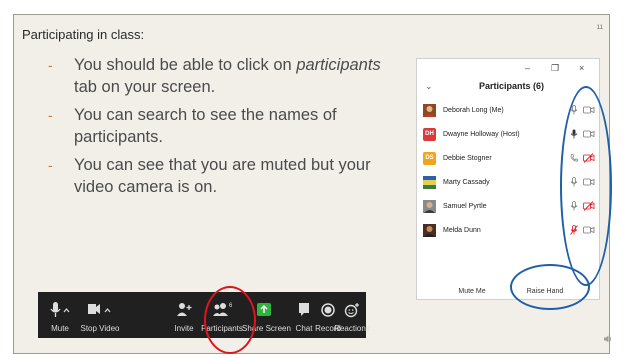 This screenshot has width=627, height=358. Describe the element at coordinates (223, 309) in the screenshot. I see `participants-icon: 6` at that location.